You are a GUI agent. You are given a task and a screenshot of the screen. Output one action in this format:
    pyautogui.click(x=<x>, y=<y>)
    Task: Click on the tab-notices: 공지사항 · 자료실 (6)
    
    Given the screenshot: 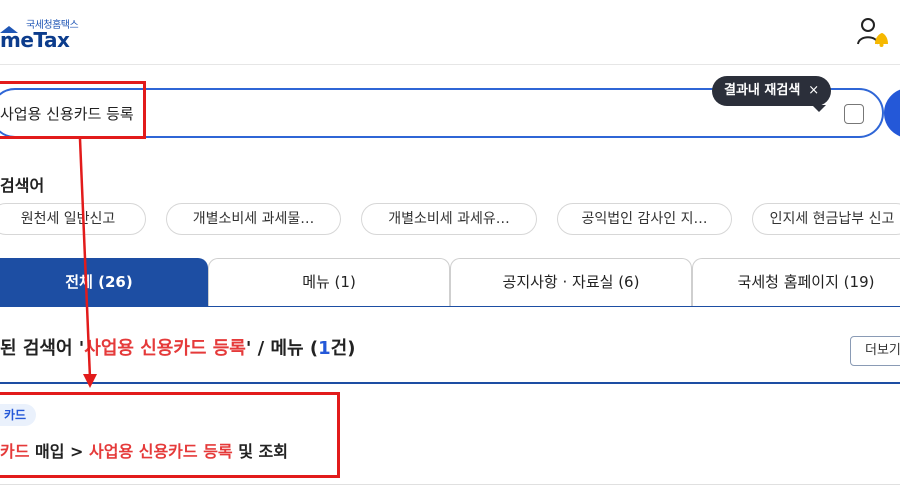 What is the action you would take?
    pyautogui.click(x=571, y=282)
    